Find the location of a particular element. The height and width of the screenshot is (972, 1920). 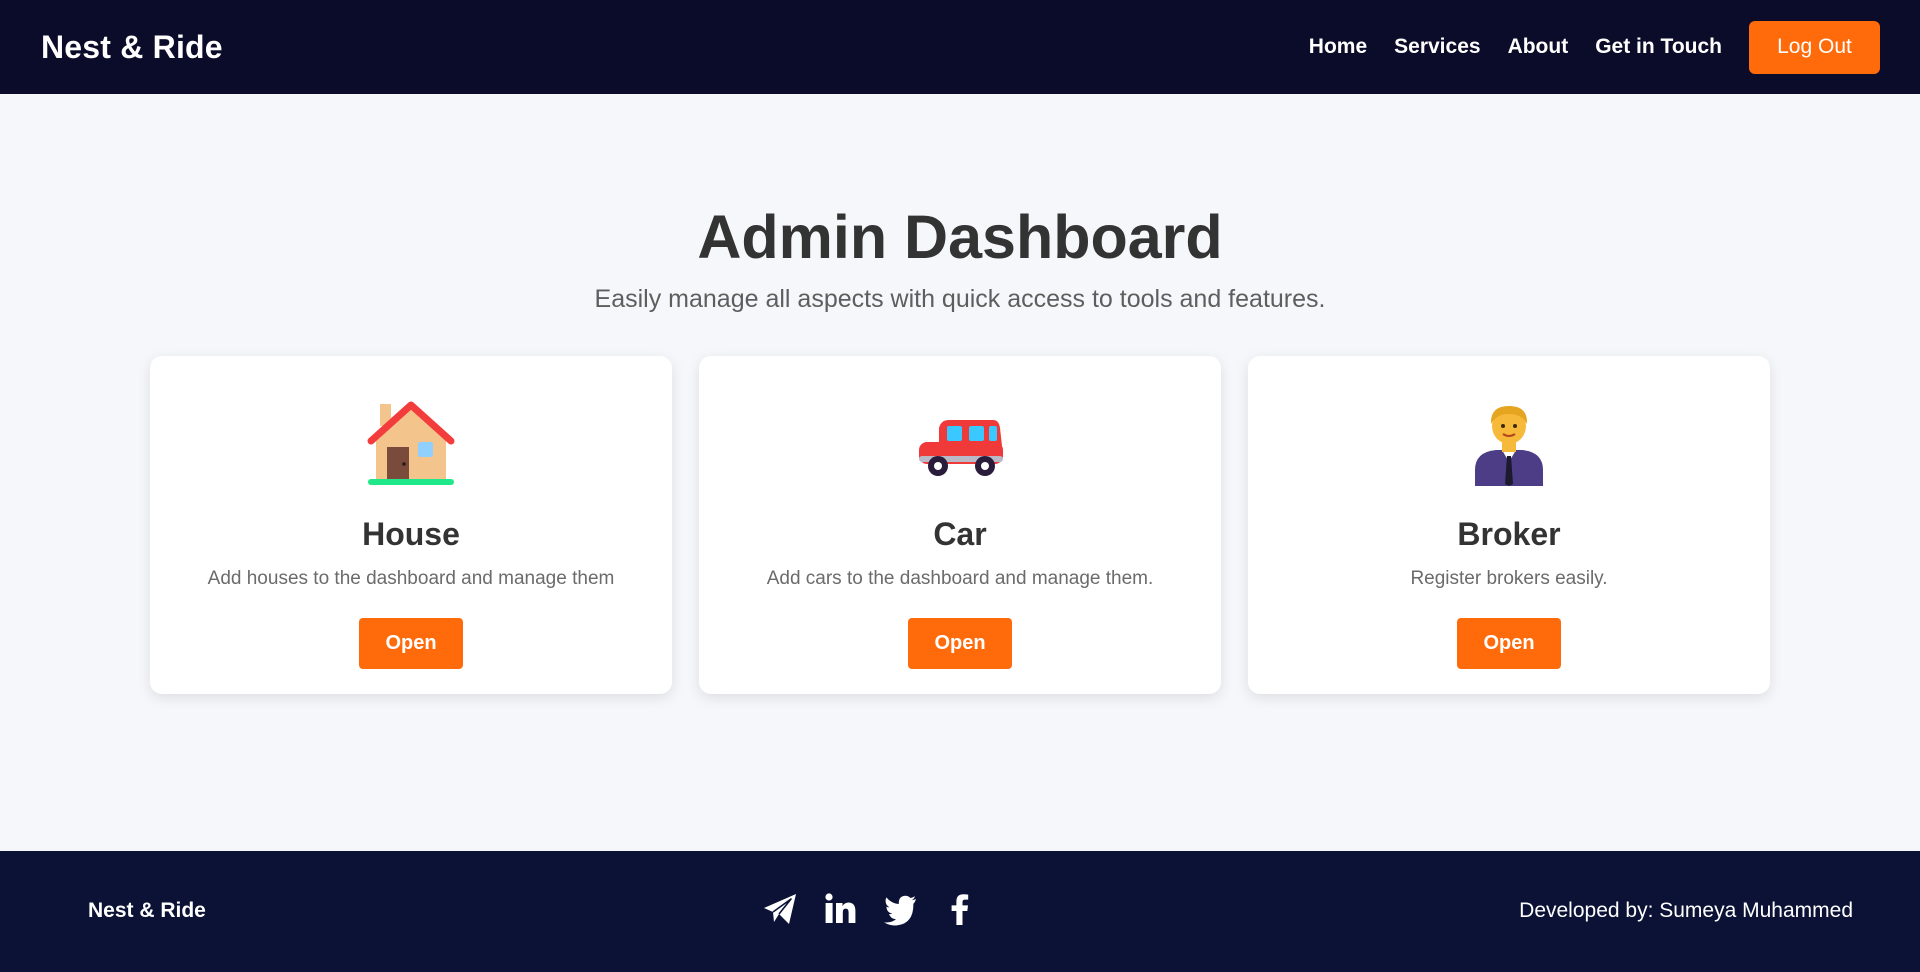

broker-icon is located at coordinates (1509, 443).